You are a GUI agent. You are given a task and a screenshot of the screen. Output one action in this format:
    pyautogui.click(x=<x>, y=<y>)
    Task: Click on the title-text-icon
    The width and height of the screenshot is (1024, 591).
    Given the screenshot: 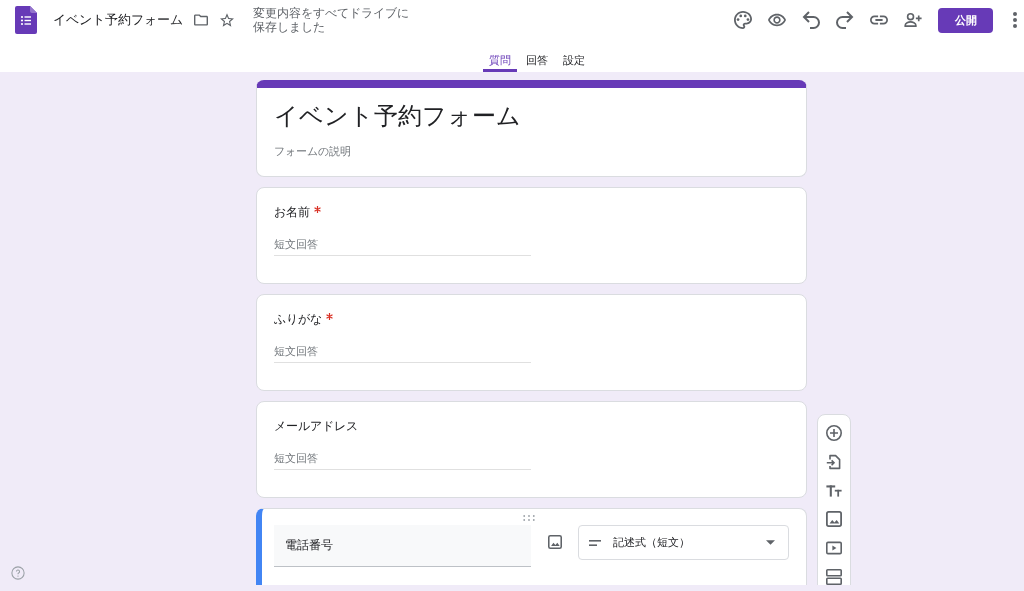 What is the action you would take?
    pyautogui.click(x=834, y=490)
    